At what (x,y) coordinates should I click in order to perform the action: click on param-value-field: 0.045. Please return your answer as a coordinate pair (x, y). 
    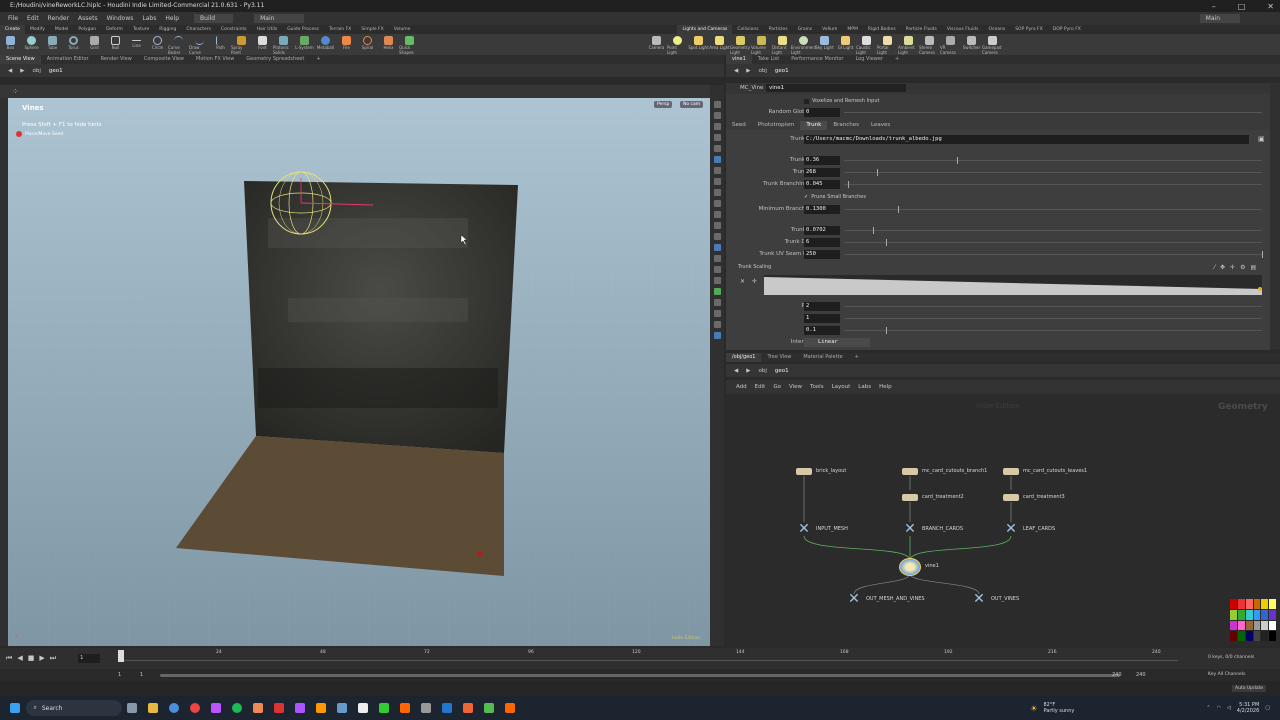
    Looking at the image, I should click on (822, 184).